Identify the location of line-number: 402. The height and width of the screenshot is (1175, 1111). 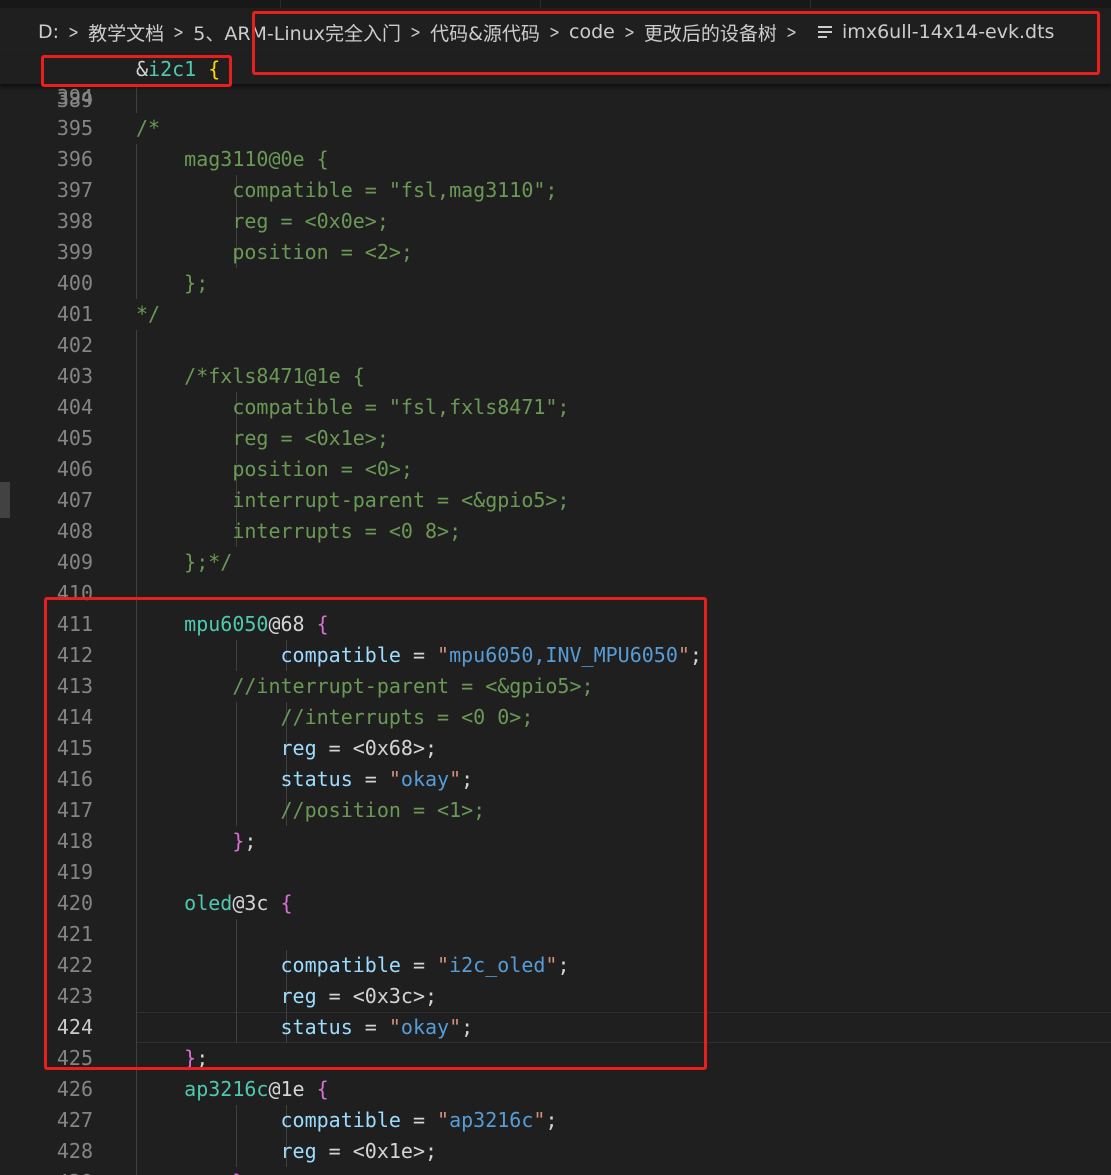
(74, 345).